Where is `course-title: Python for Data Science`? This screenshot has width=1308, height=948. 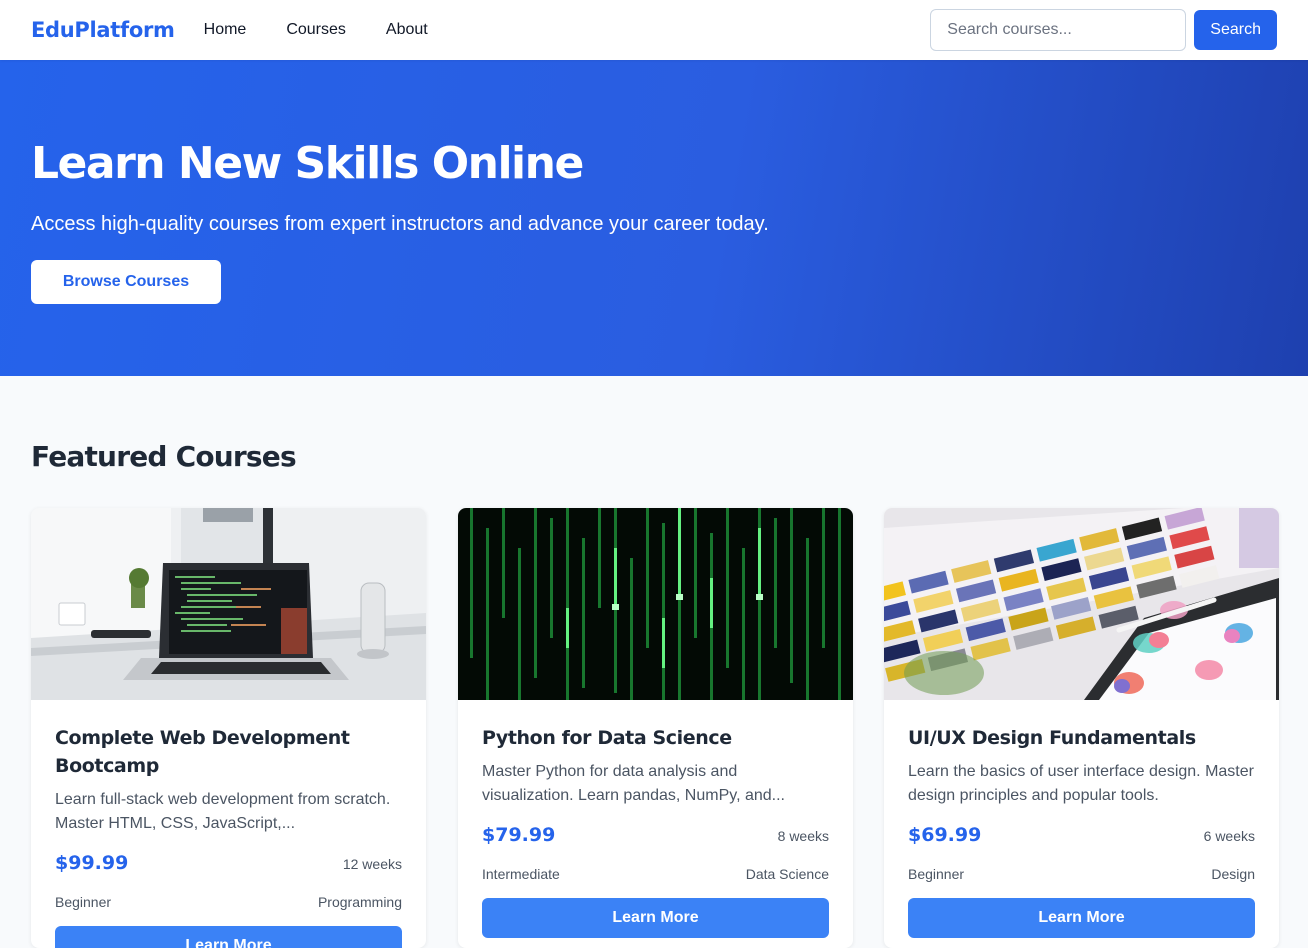 course-title: Python for Data Science is located at coordinates (655, 738).